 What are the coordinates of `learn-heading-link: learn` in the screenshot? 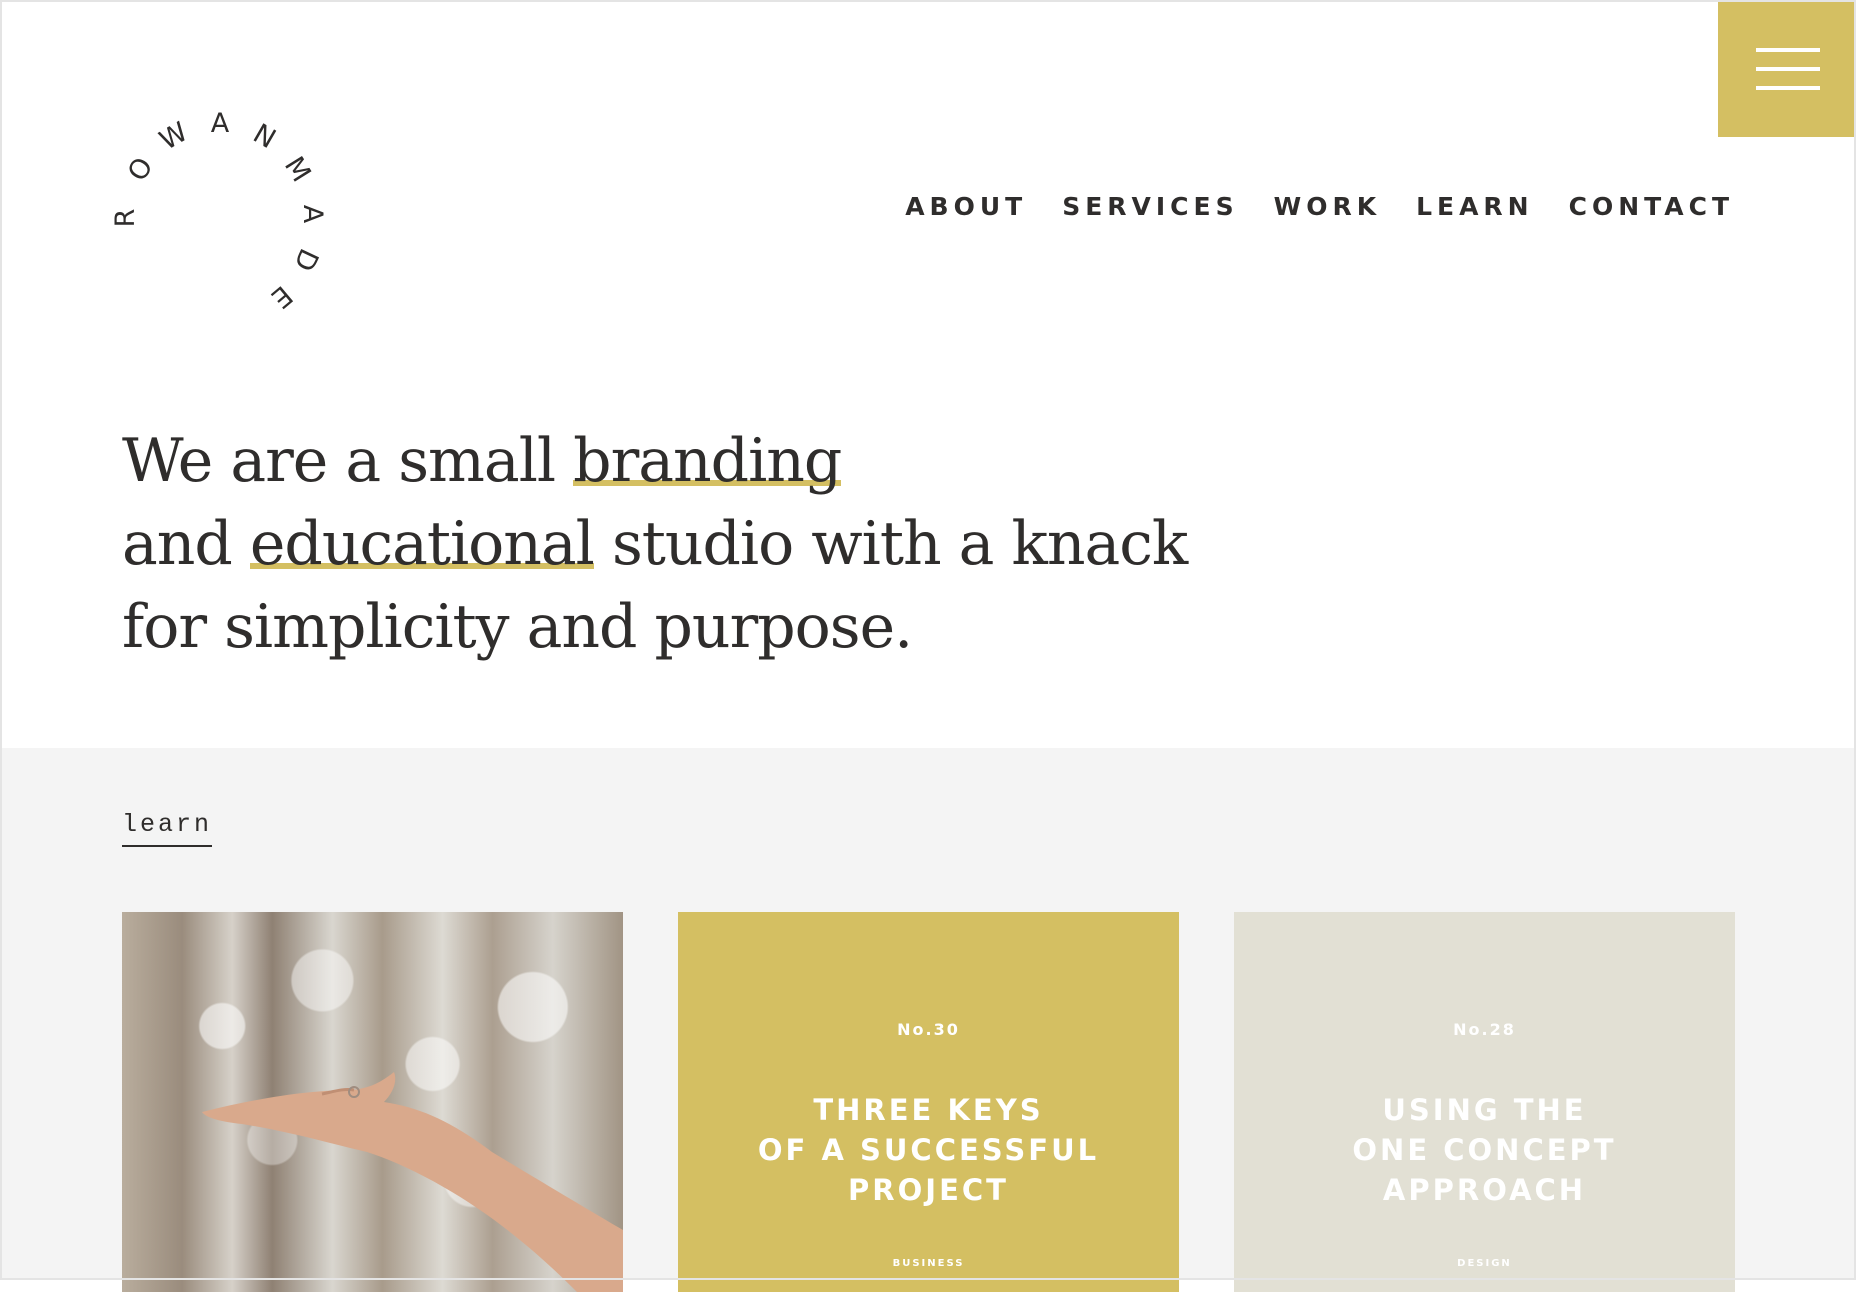 It's located at (167, 828).